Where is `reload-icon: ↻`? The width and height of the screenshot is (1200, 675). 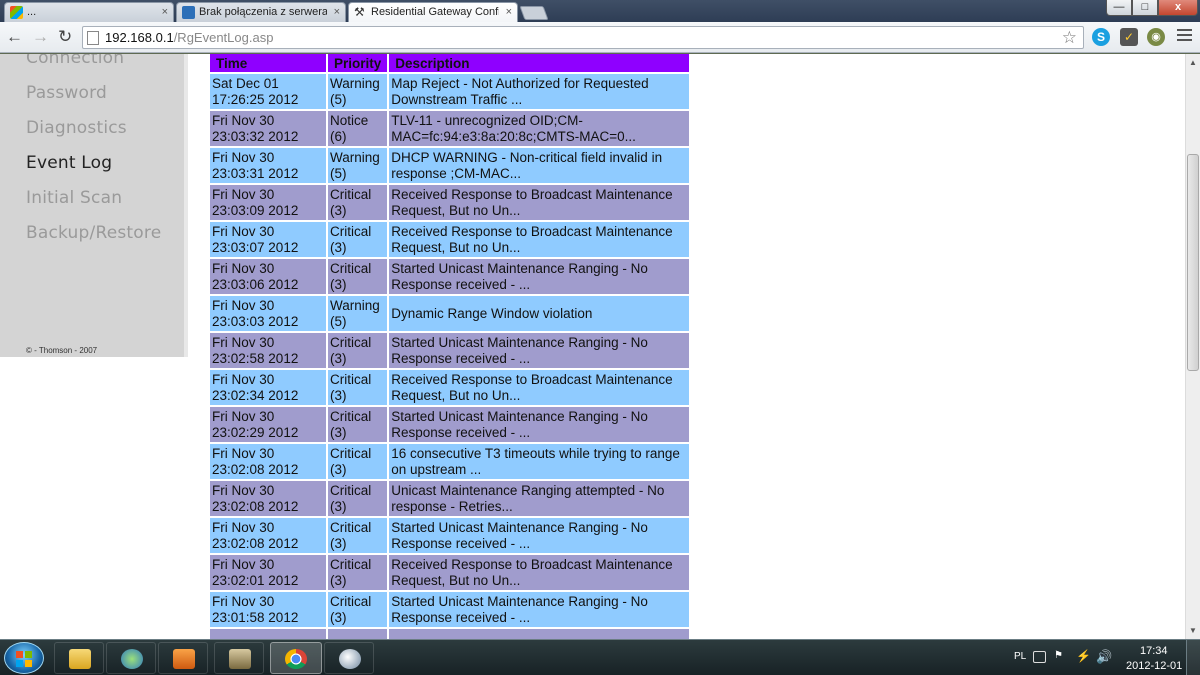 reload-icon: ↻ is located at coordinates (65, 37).